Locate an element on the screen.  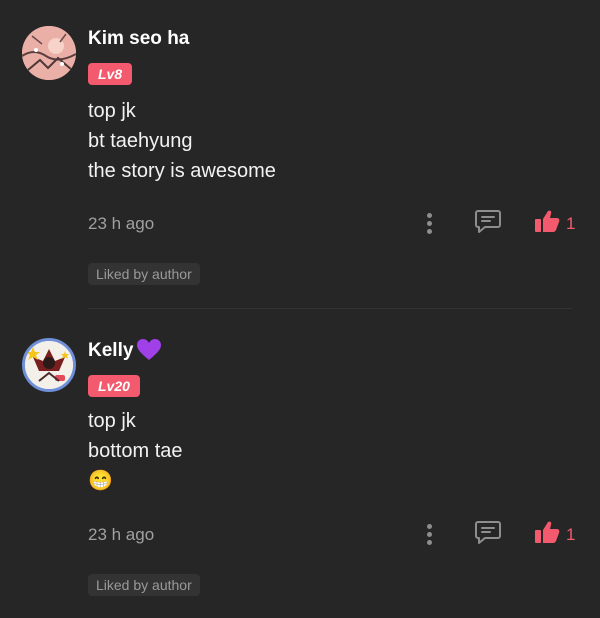
comment-line: the story is awesome is located at coordinates (182, 171).